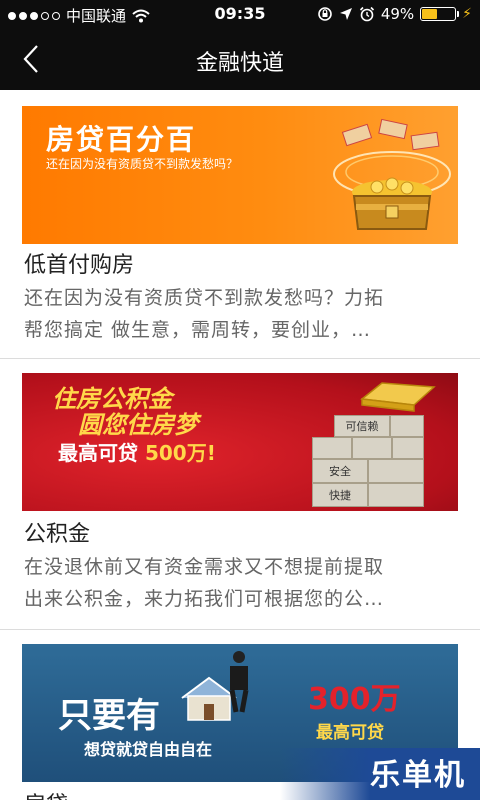  What do you see at coordinates (430, 14) in the screenshot?
I see `battery-level-fill` at bounding box center [430, 14].